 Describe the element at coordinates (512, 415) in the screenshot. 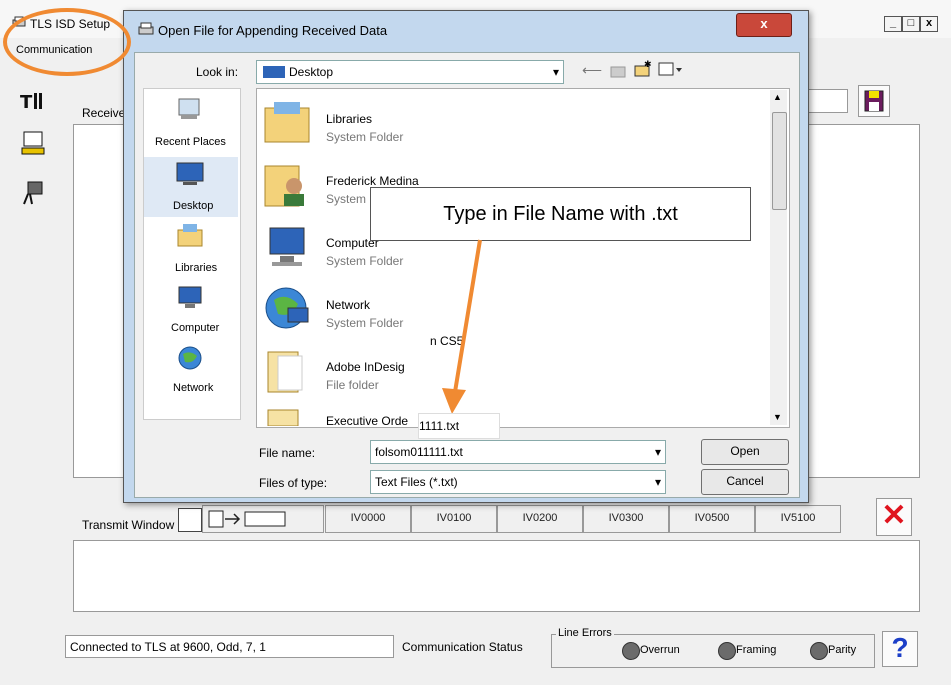

I see `file-item-executive-orders: Executive Orde` at that location.